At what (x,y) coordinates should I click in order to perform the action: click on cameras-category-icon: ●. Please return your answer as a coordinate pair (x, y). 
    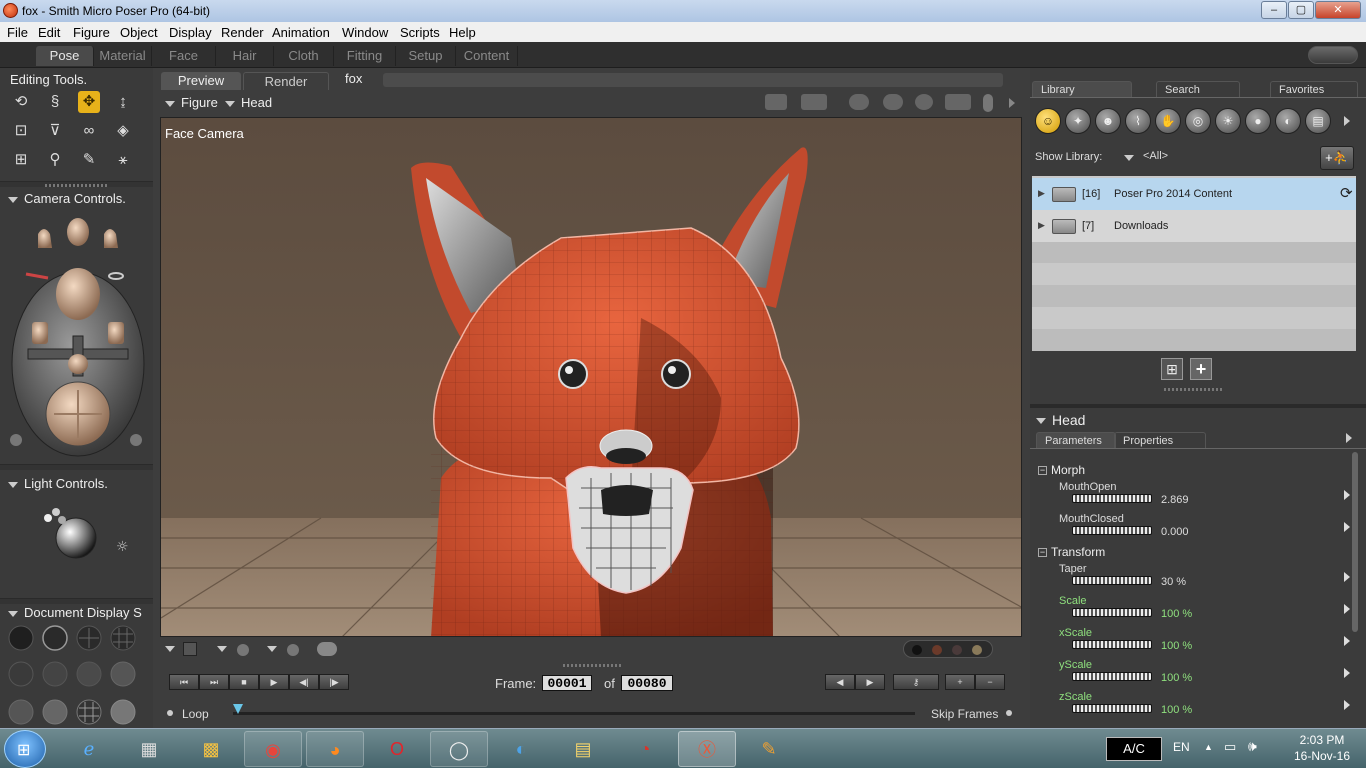
    Looking at the image, I should click on (1258, 121).